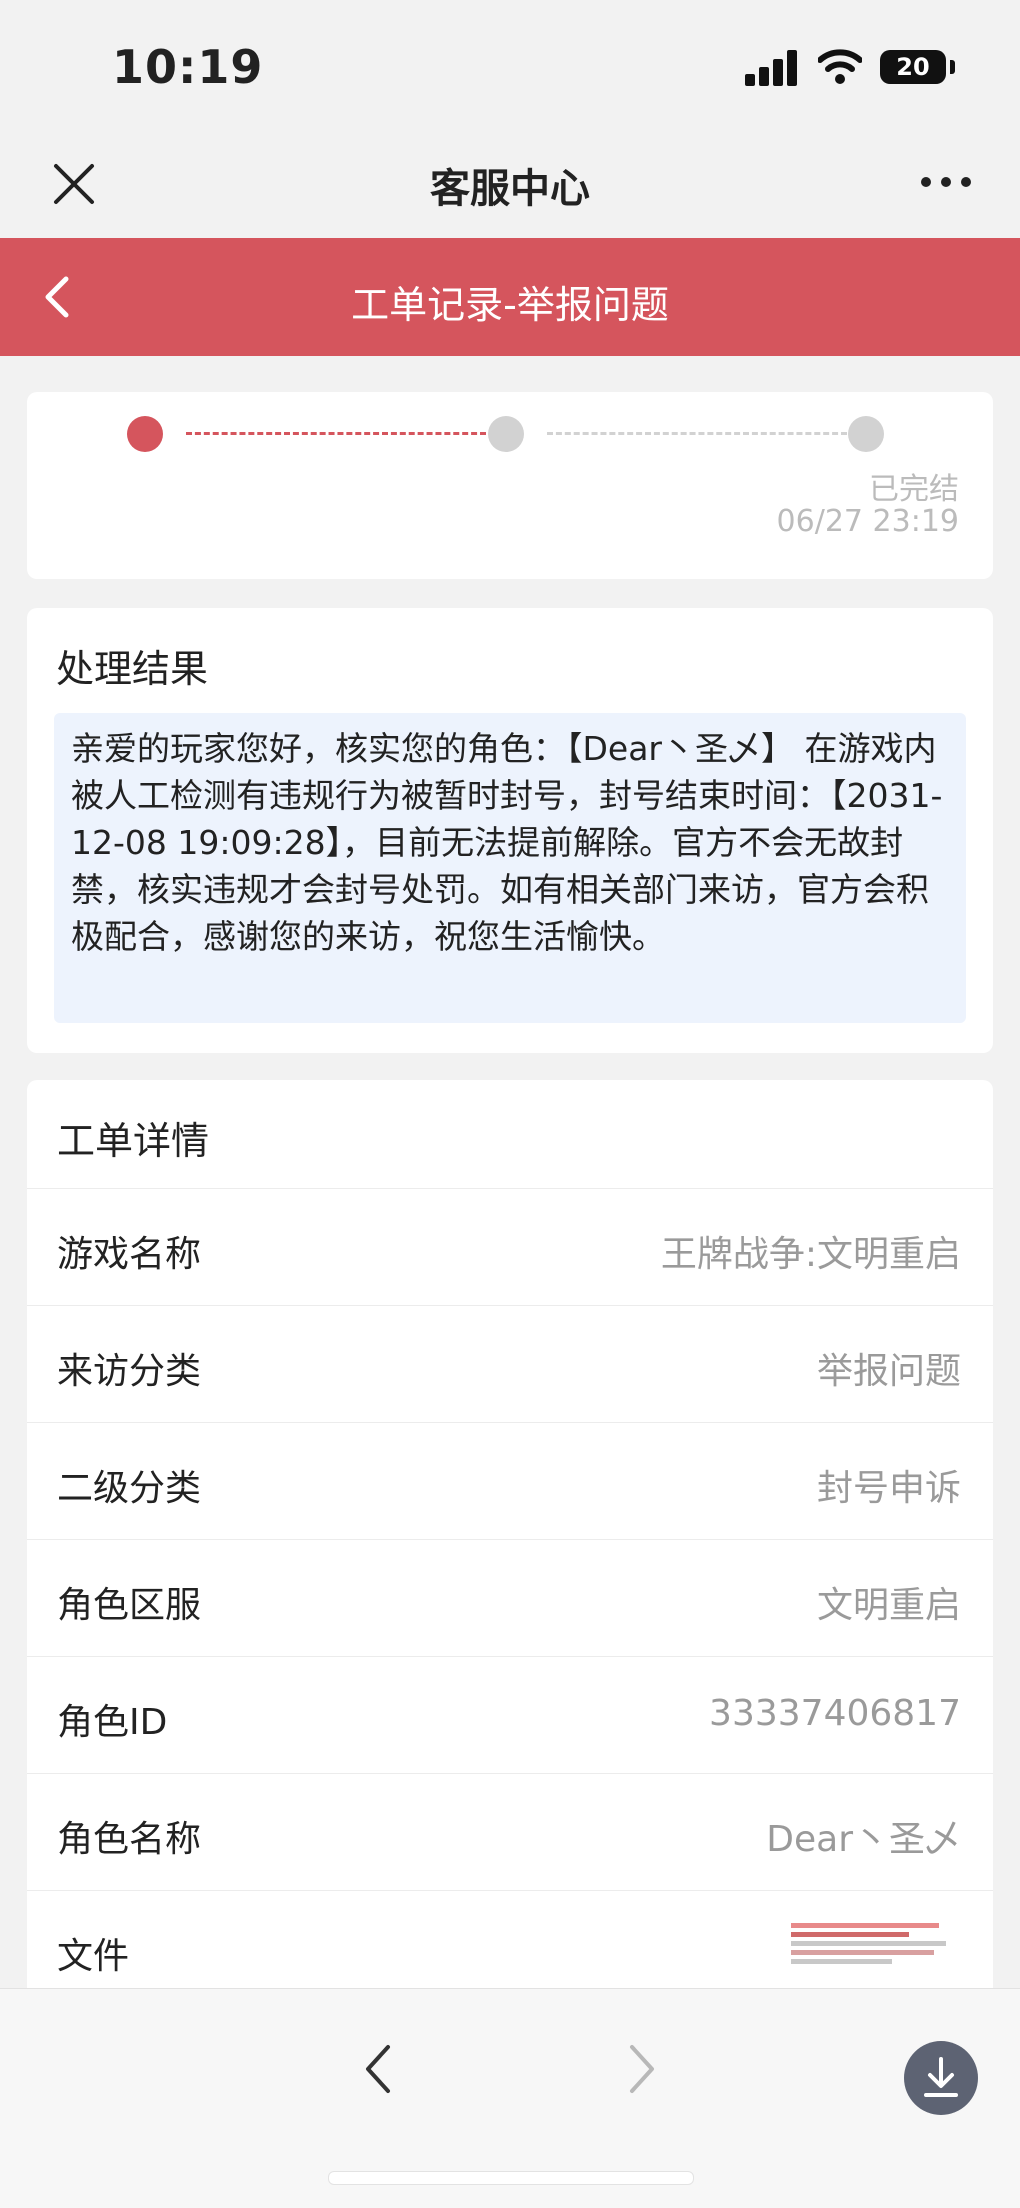 The width and height of the screenshot is (1020, 2208). What do you see at coordinates (867, 521) in the screenshot?
I see `step-time: 06/27 23:19` at bounding box center [867, 521].